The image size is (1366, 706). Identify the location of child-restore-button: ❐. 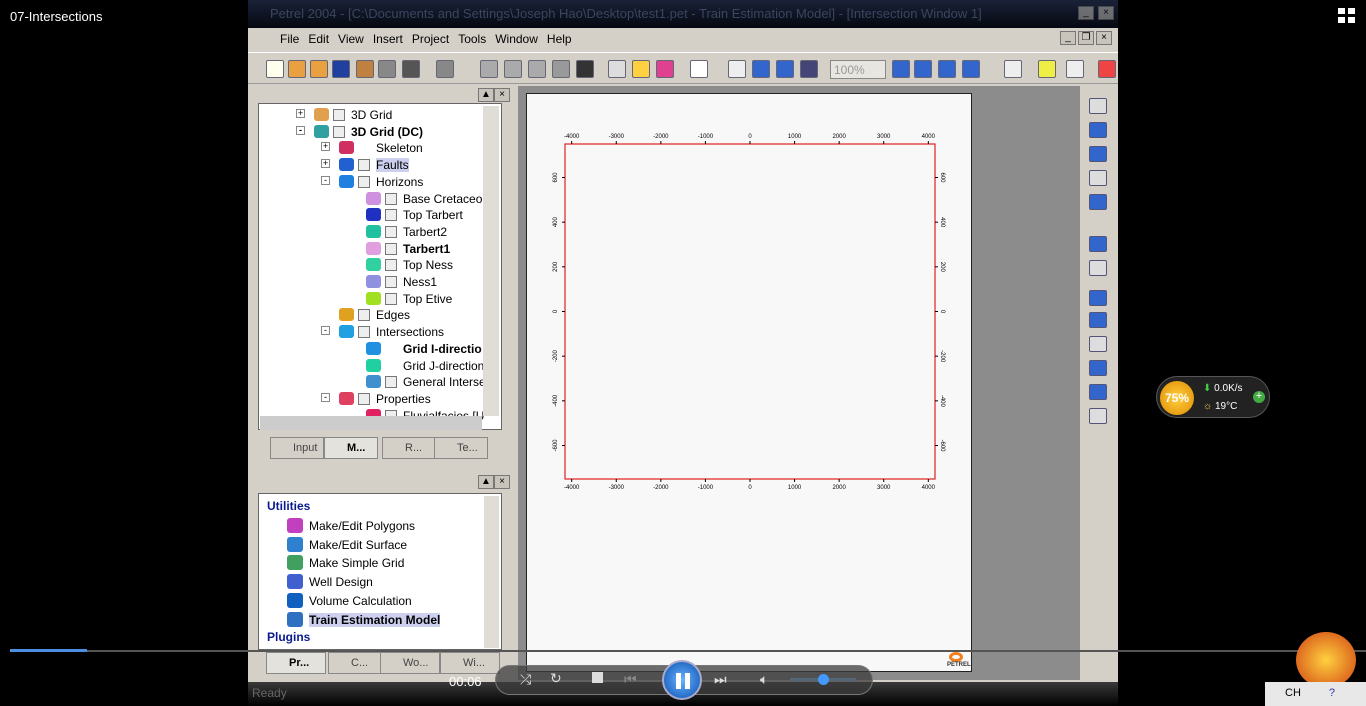
(1086, 38).